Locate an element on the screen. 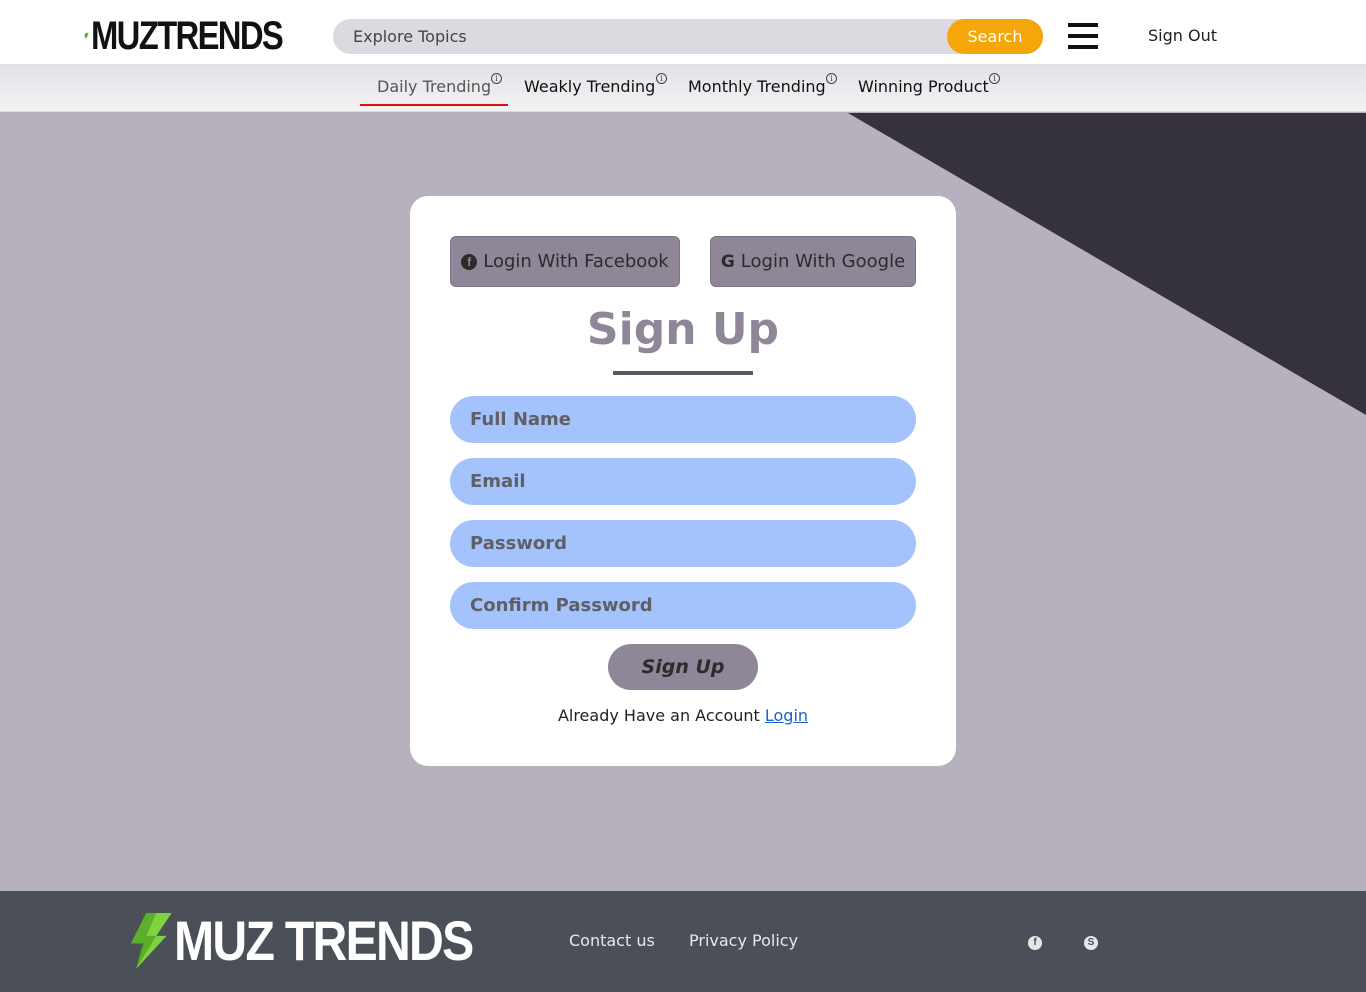 The height and width of the screenshot is (992, 1366). muztrends-logo: MUZTRENDS is located at coordinates (204, 36).